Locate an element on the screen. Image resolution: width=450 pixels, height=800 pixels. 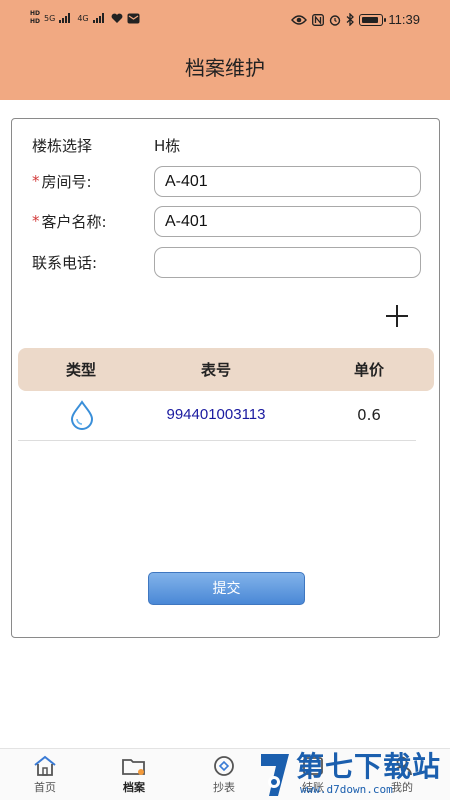
watermark-text: 第七下载站 is located at coordinates (369, 766).